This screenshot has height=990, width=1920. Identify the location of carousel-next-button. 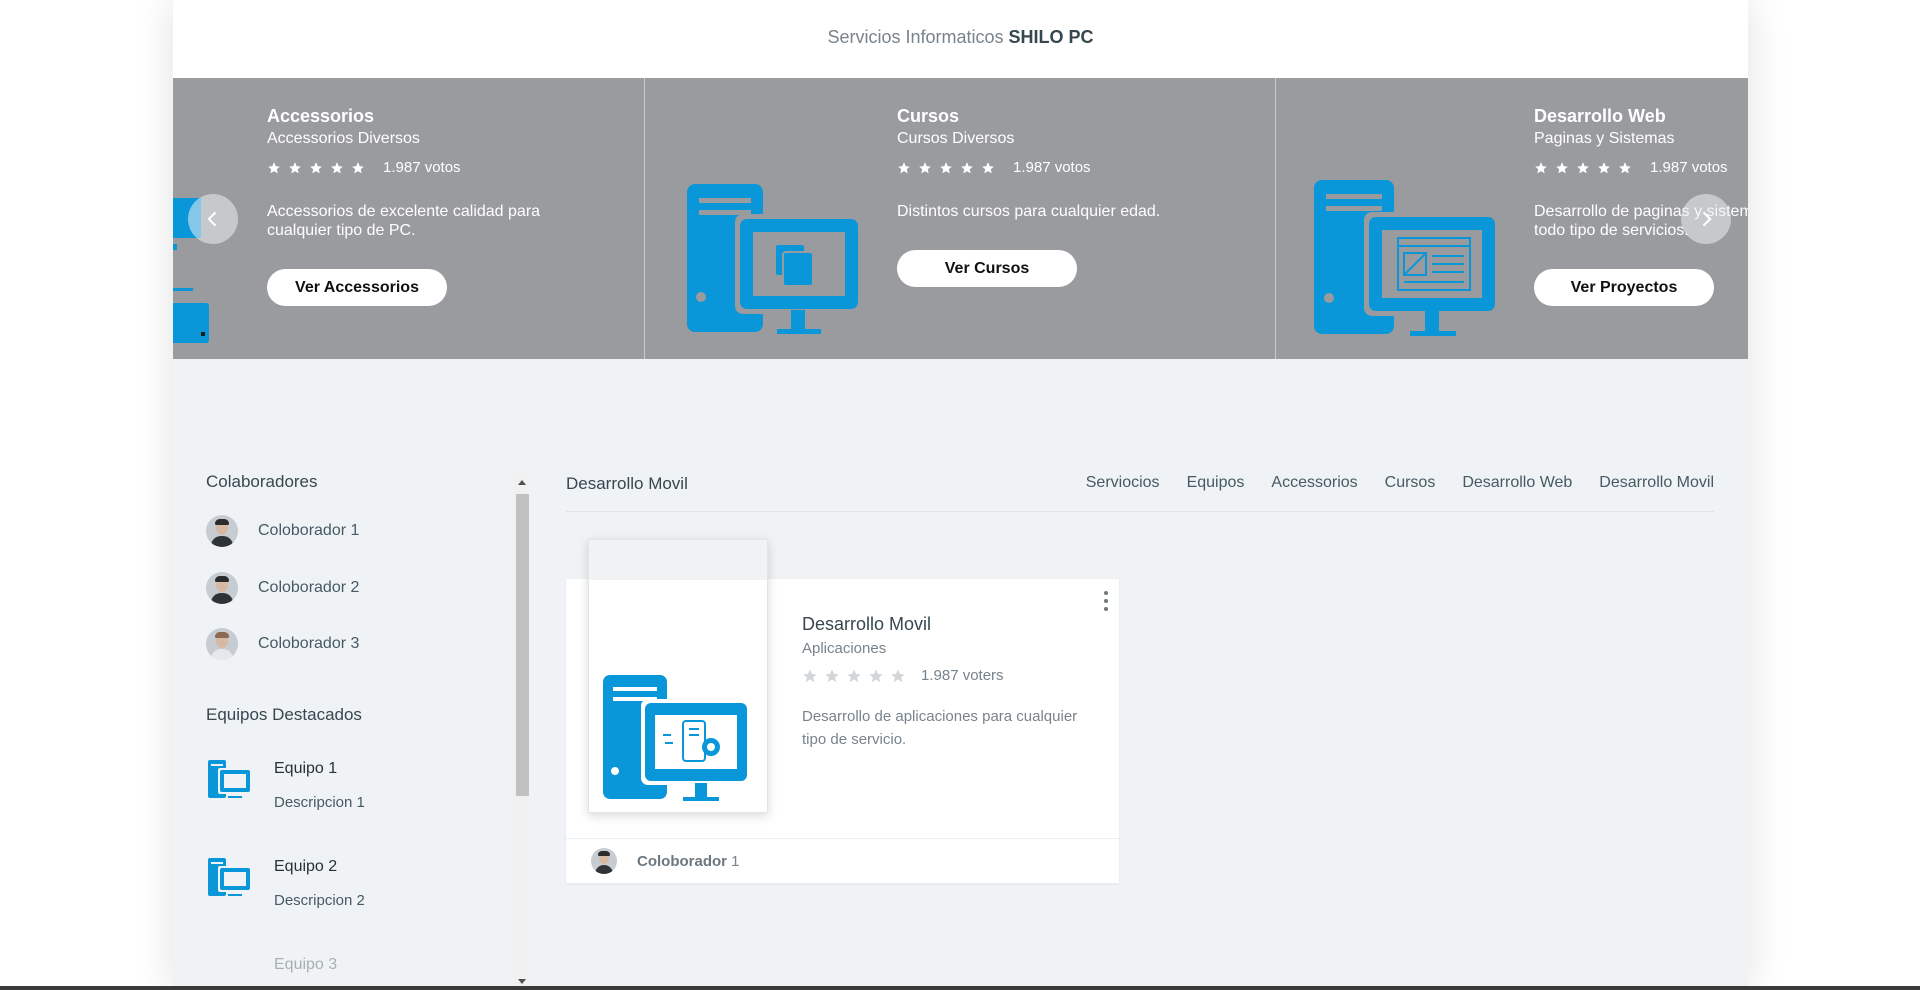
(1706, 219).